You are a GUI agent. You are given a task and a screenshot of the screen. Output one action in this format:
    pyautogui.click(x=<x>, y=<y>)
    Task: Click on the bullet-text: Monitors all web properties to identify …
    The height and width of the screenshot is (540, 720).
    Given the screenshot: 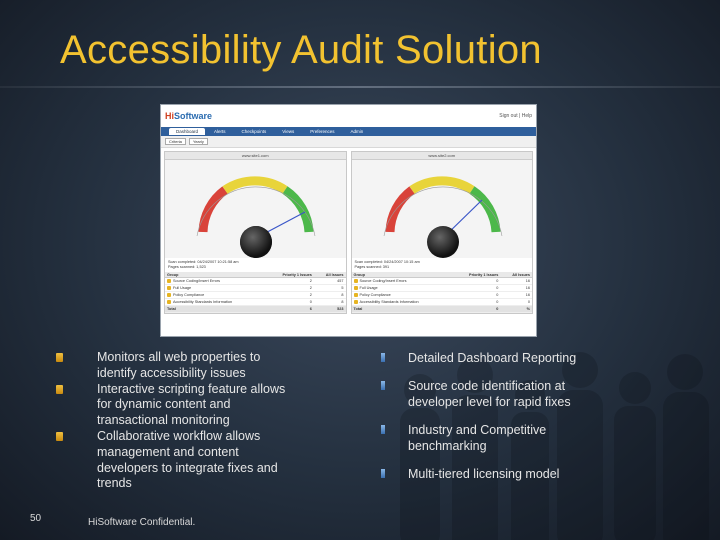 What is the action you would take?
    pyautogui.click(x=179, y=365)
    